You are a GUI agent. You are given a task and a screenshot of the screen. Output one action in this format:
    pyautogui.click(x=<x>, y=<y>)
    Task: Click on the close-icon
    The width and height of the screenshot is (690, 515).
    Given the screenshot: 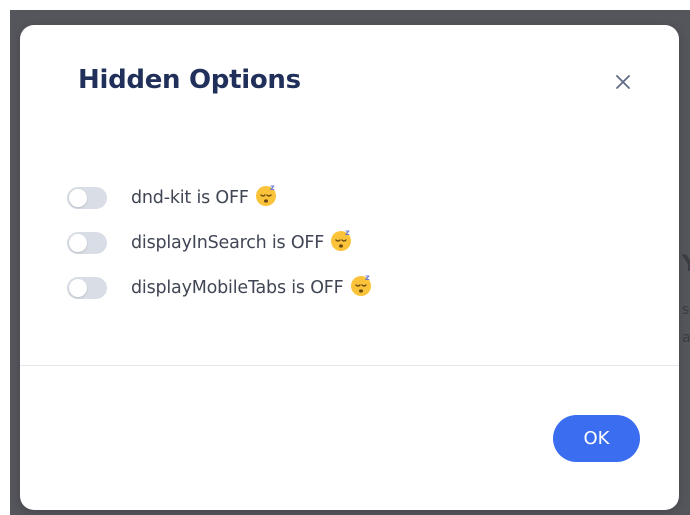 What is the action you would take?
    pyautogui.click(x=623, y=82)
    